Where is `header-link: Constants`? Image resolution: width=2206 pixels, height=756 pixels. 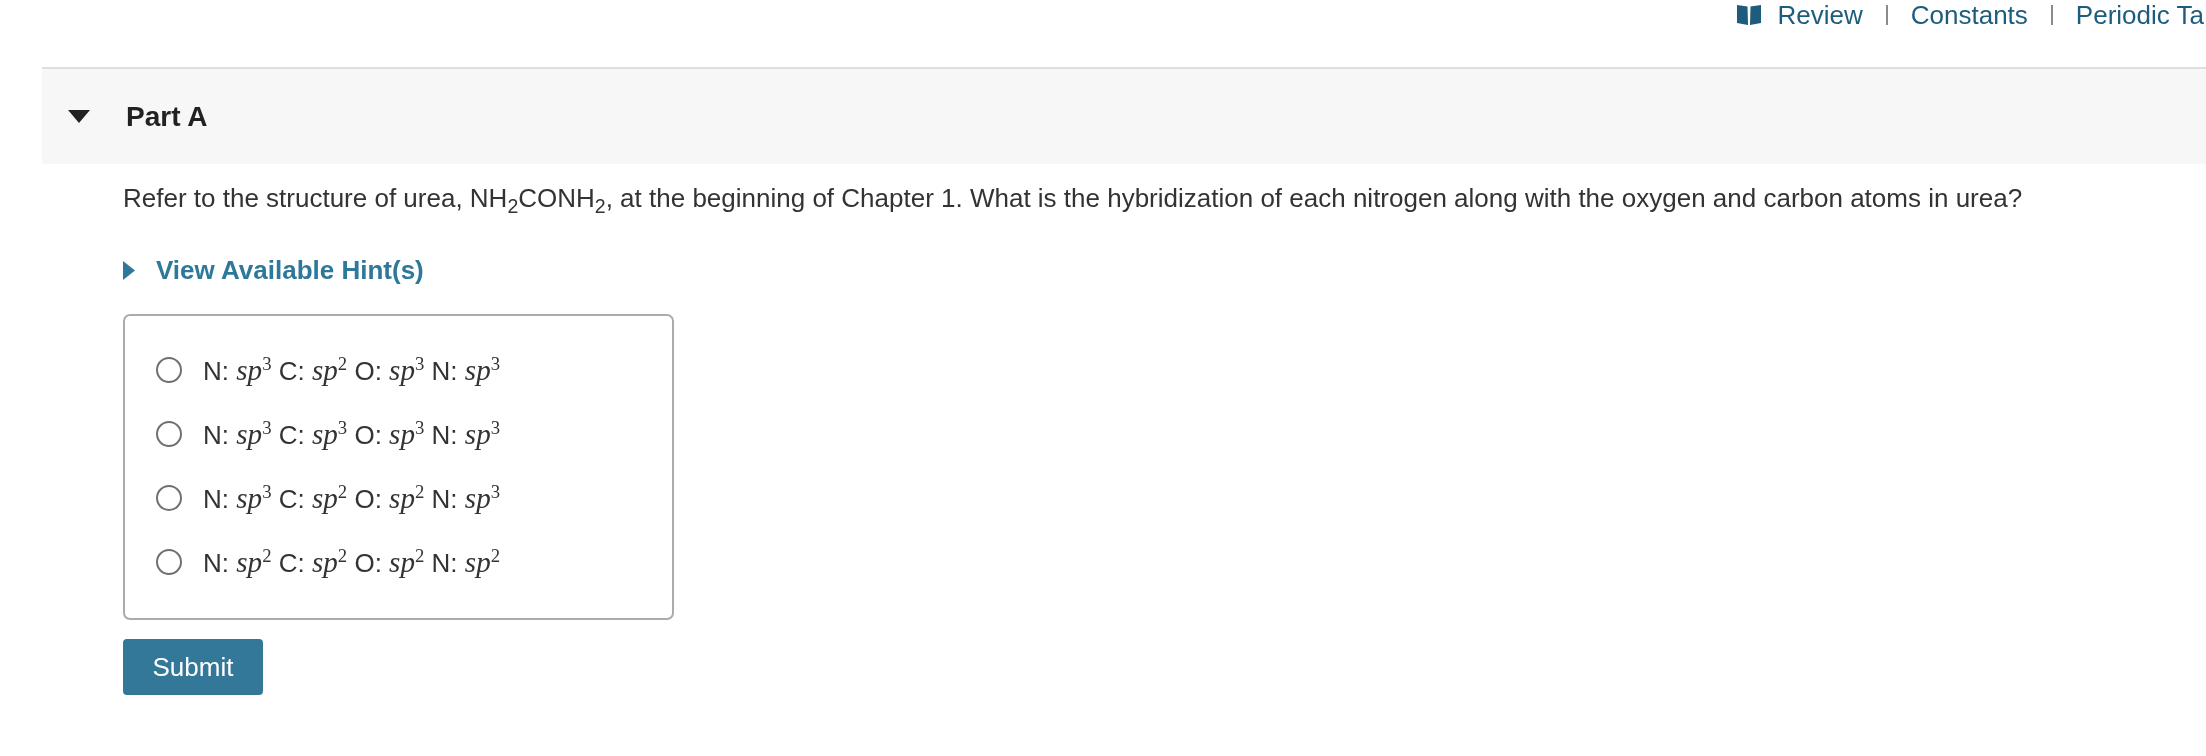 header-link: Constants is located at coordinates (1969, 15).